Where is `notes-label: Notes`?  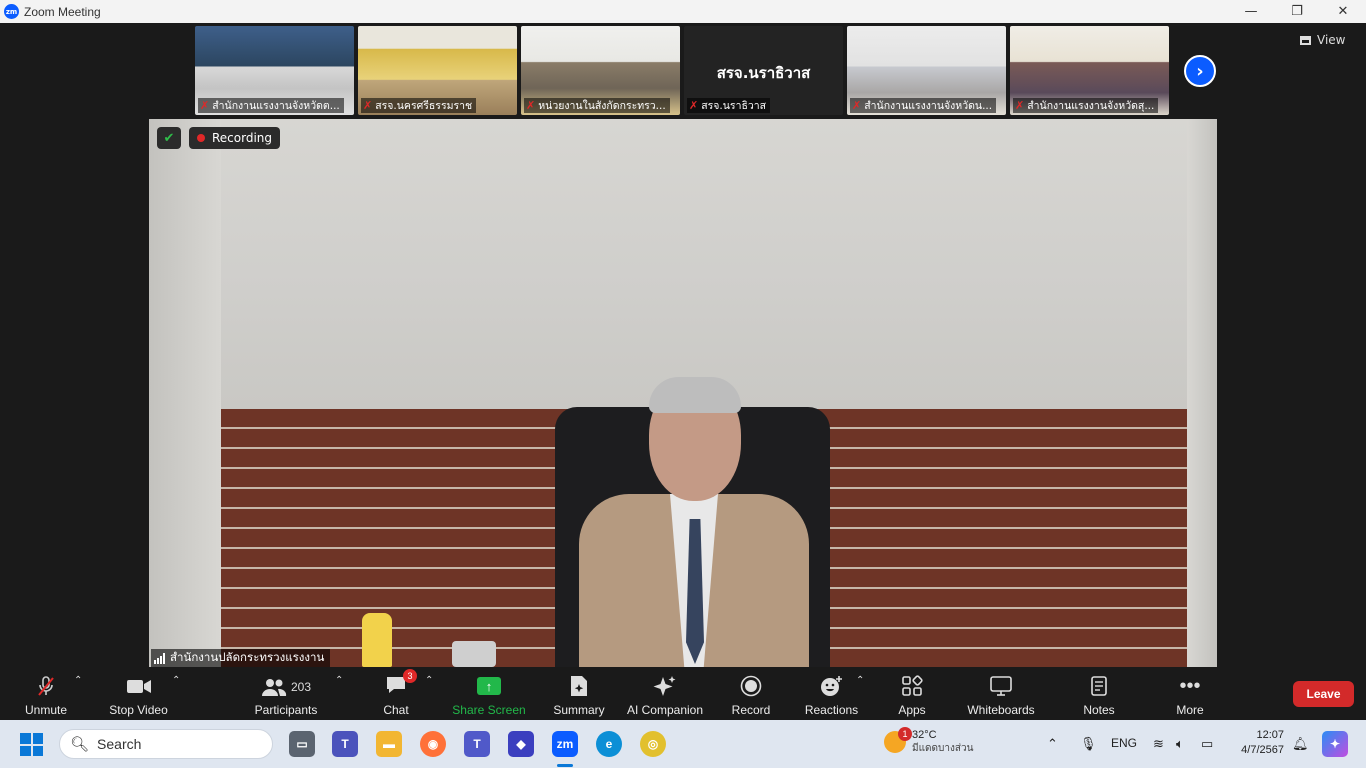
notes-label: Notes is located at coordinates (1099, 710).